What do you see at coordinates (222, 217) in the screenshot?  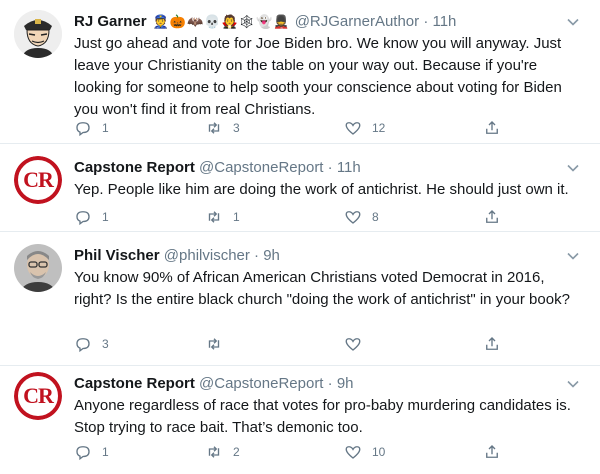 I see `retweet-button: 1` at bounding box center [222, 217].